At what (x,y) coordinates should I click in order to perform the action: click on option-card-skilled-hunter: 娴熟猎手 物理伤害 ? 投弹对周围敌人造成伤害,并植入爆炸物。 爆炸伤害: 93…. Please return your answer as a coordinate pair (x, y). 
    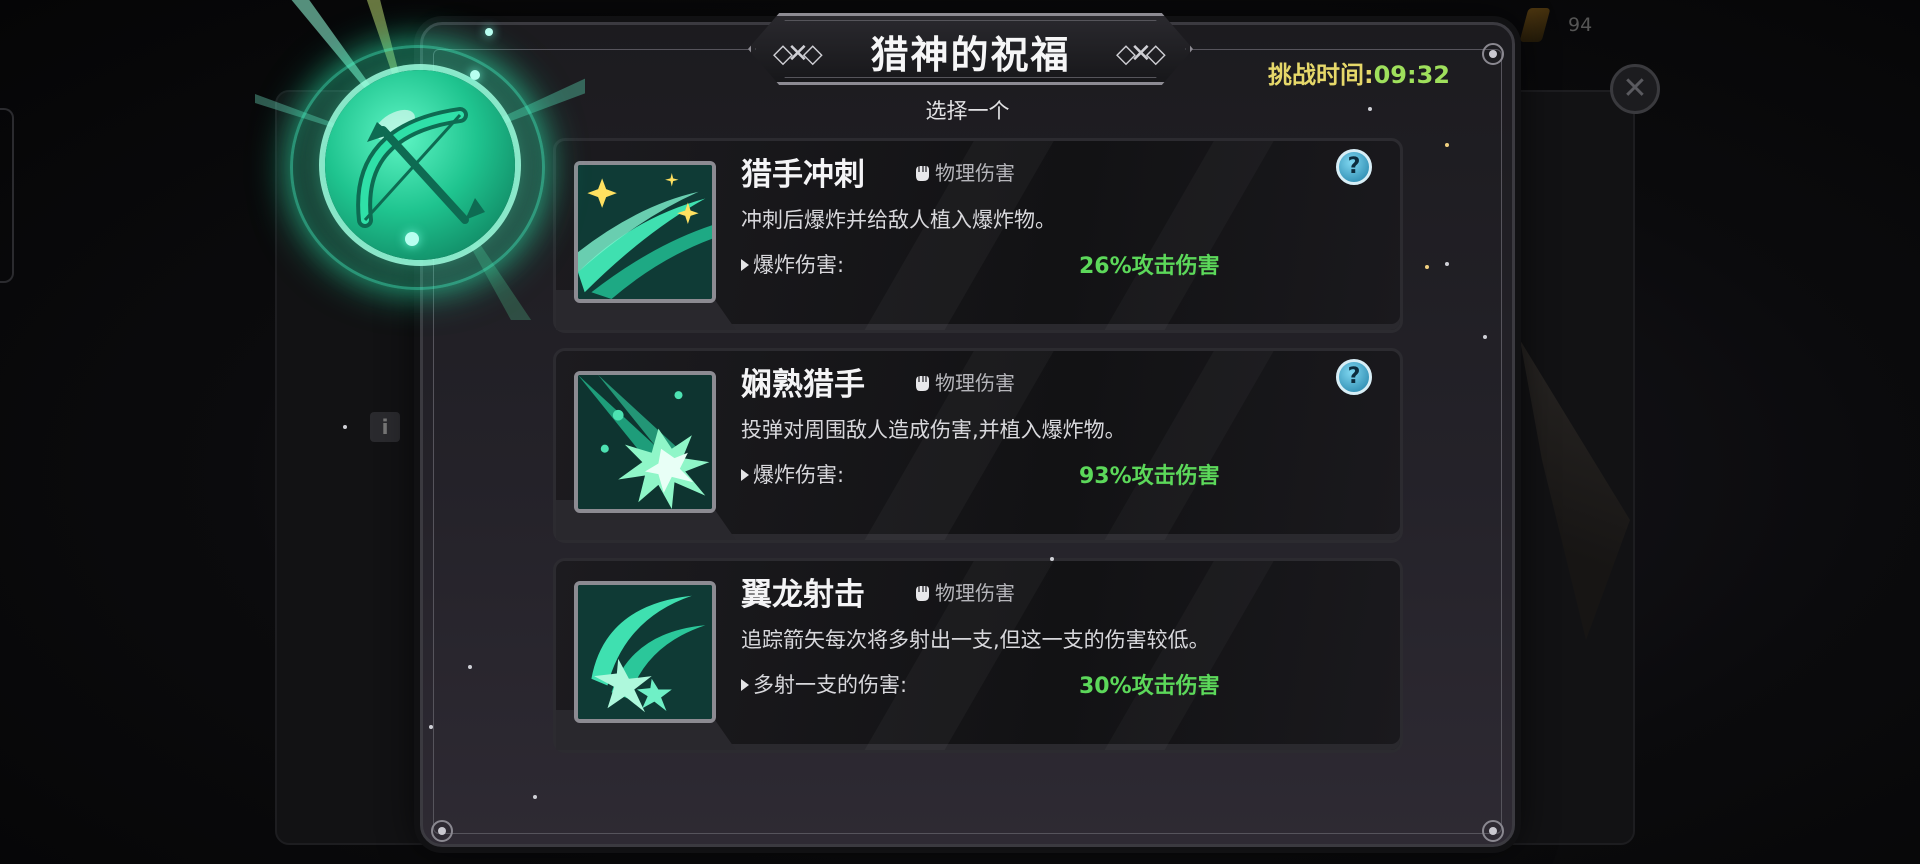
    Looking at the image, I should click on (978, 445).